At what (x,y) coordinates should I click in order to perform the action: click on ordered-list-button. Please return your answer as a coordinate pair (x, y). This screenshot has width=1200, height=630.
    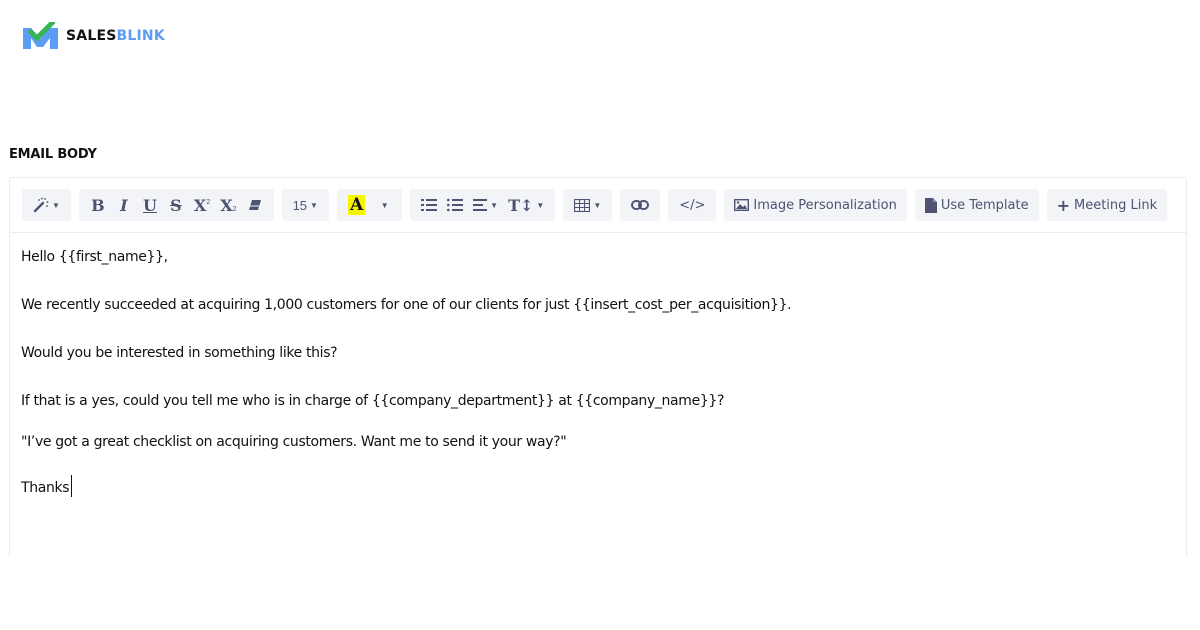
    Looking at the image, I should click on (429, 205).